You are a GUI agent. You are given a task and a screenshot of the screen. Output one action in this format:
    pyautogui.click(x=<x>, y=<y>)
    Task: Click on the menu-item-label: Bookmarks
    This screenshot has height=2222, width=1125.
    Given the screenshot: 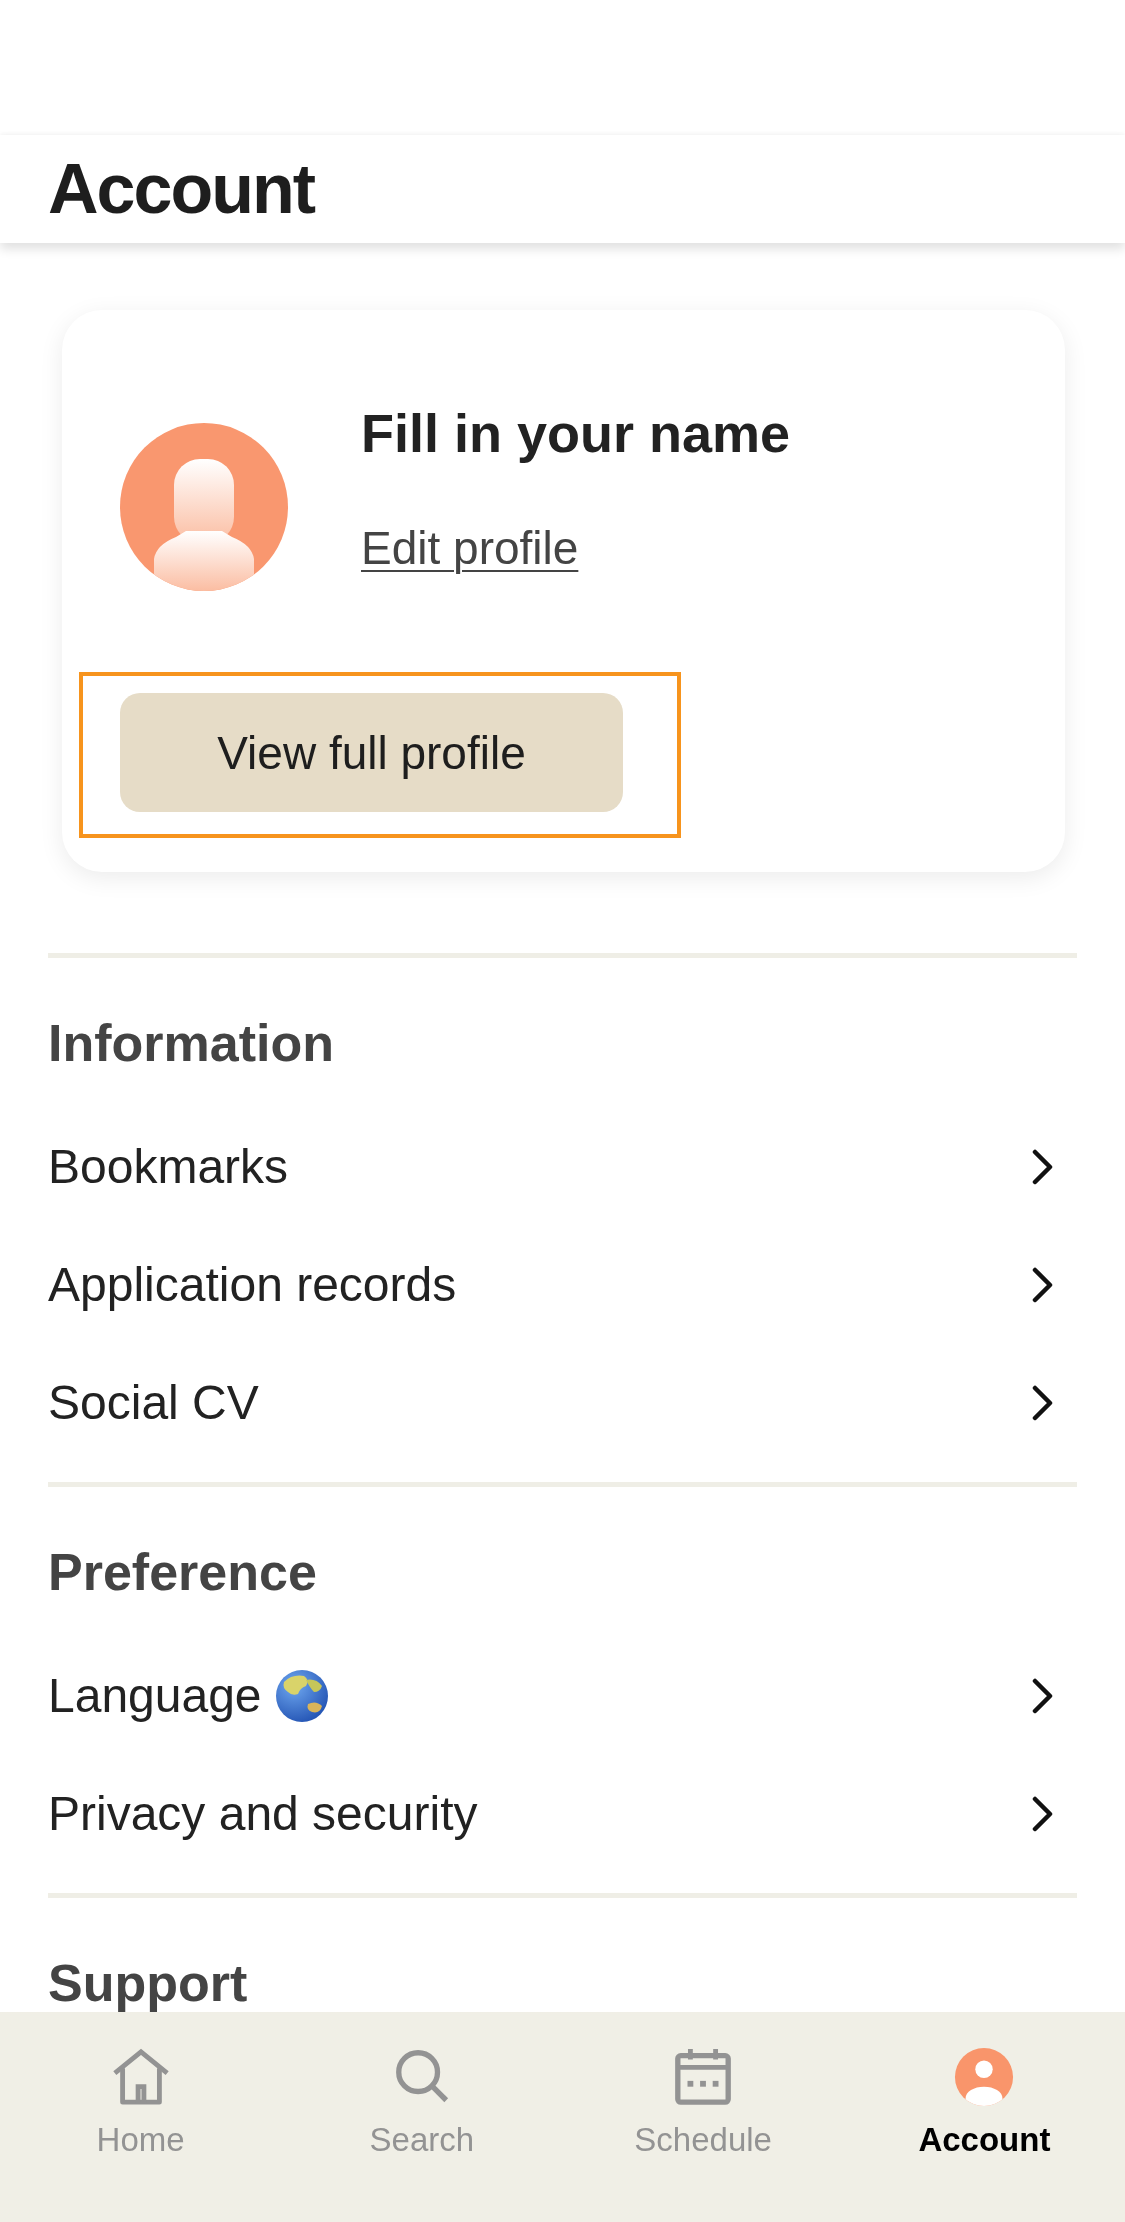 What is the action you would take?
    pyautogui.click(x=168, y=1167)
    